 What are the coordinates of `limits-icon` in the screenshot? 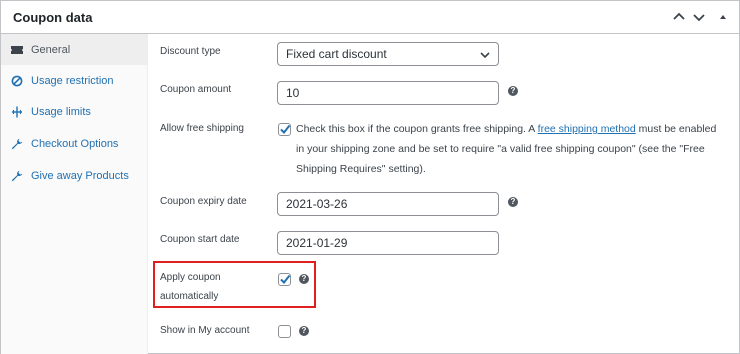 It's located at (17, 112).